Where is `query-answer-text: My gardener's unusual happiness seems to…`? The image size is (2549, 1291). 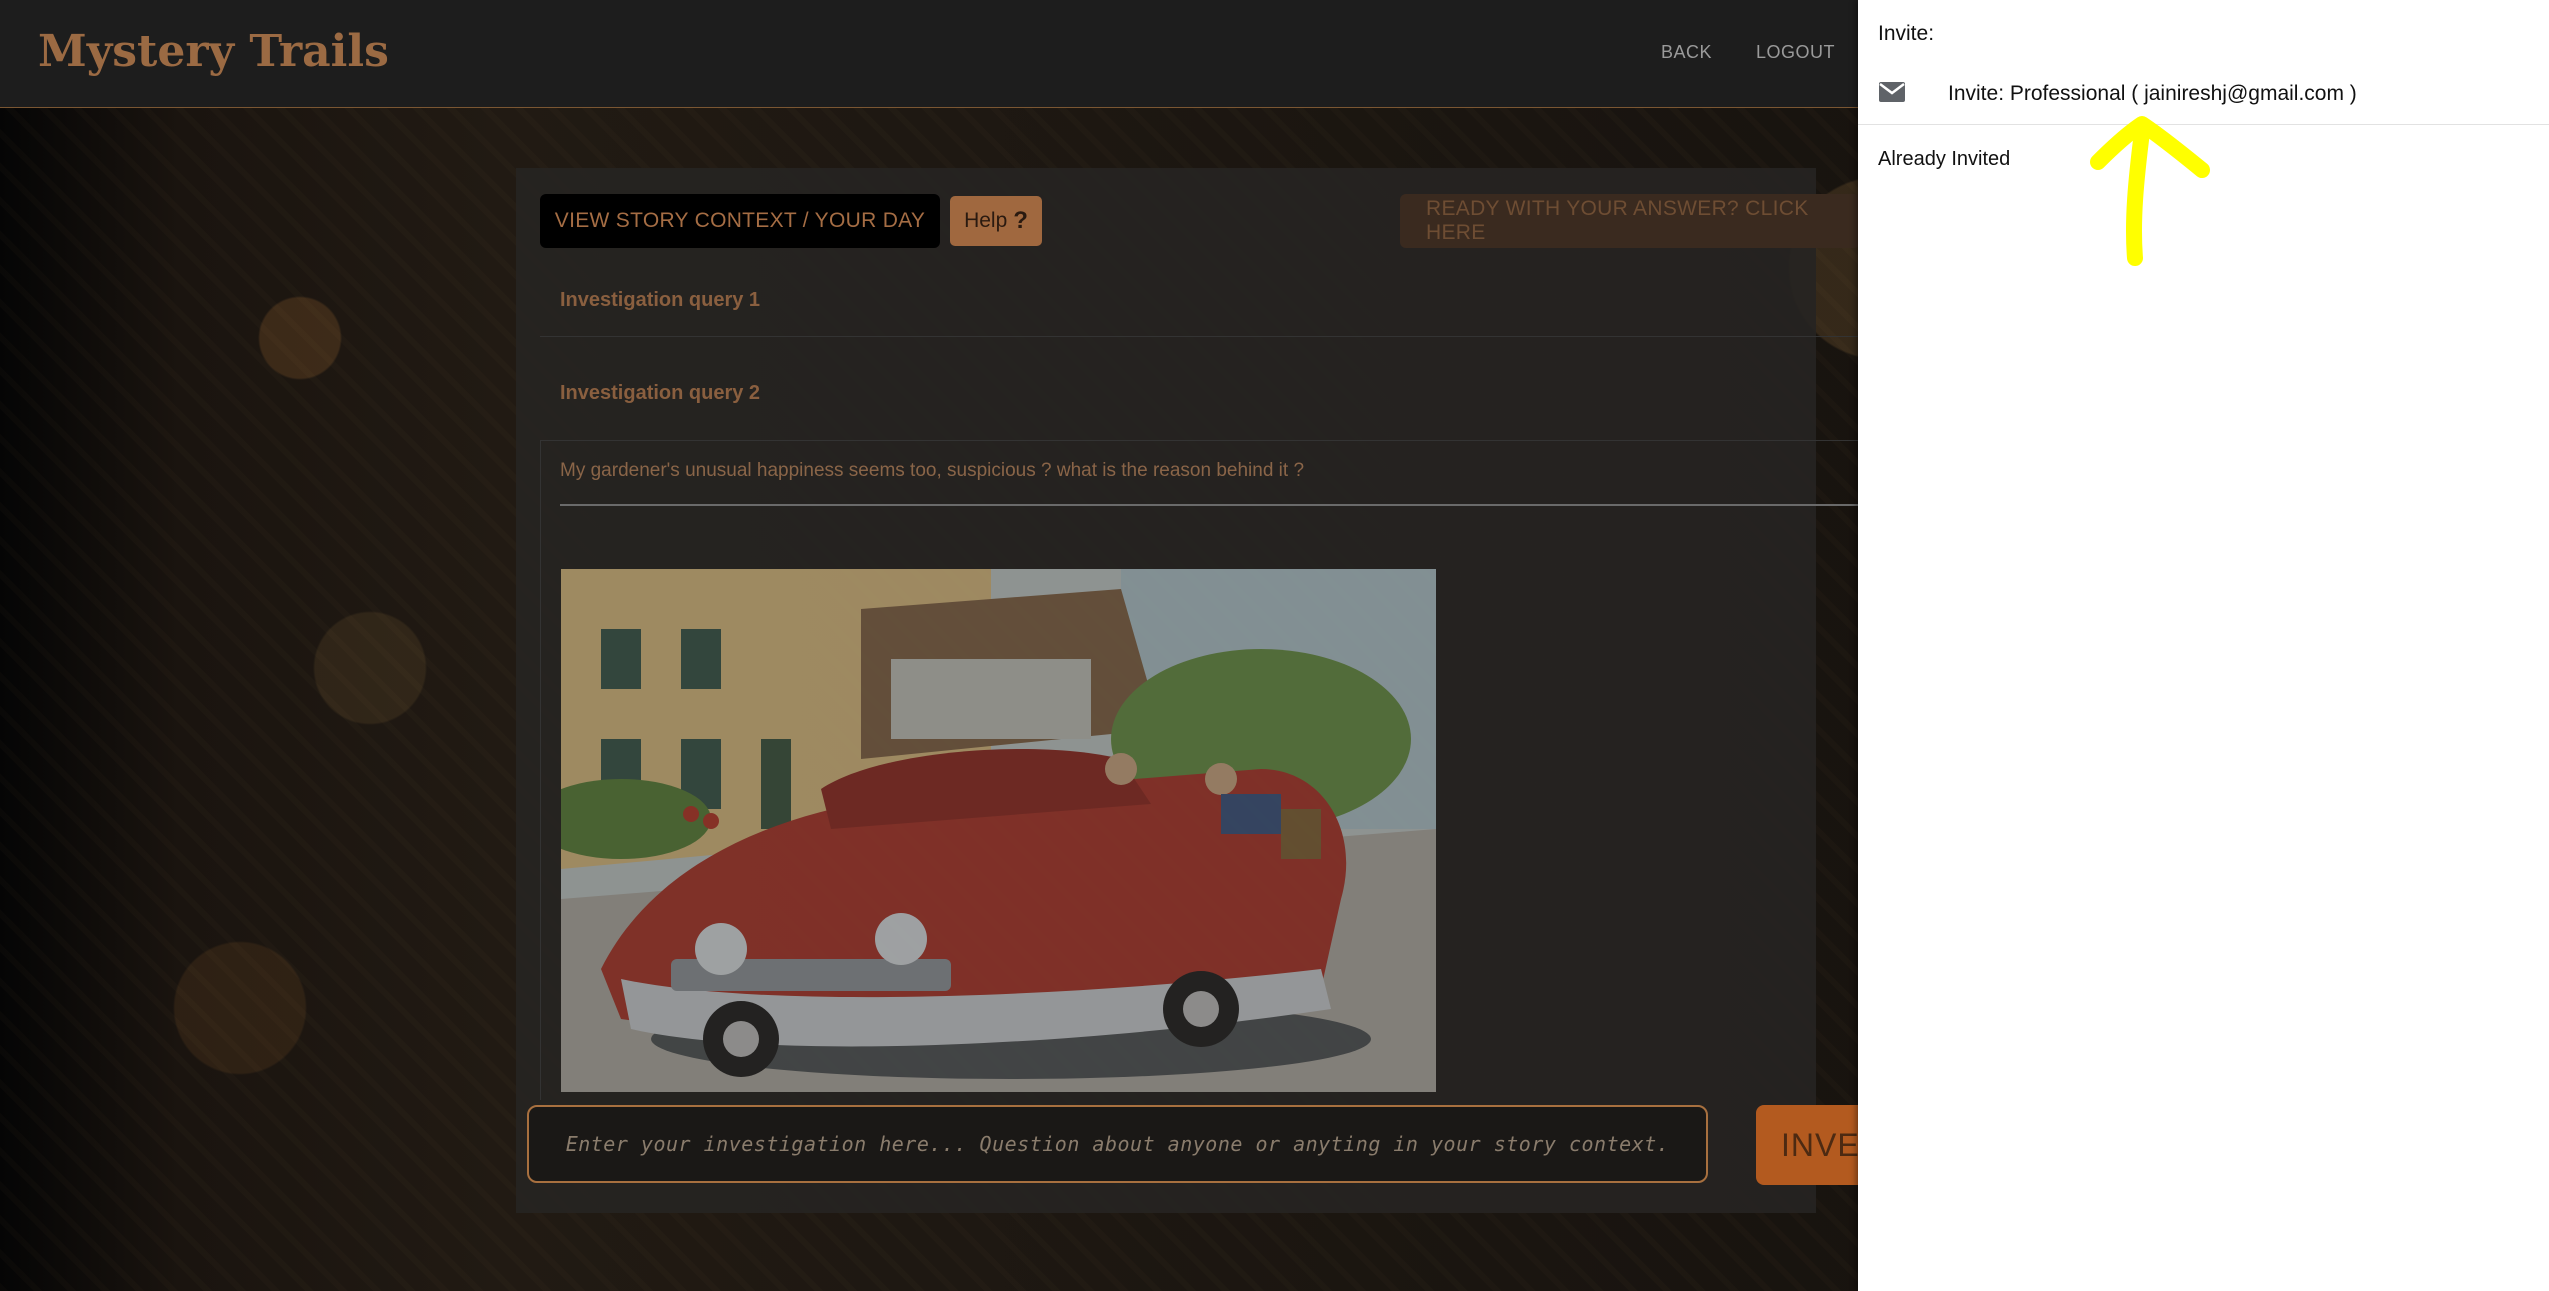
query-answer-text: My gardener's unusual happiness seems to… is located at coordinates (932, 470).